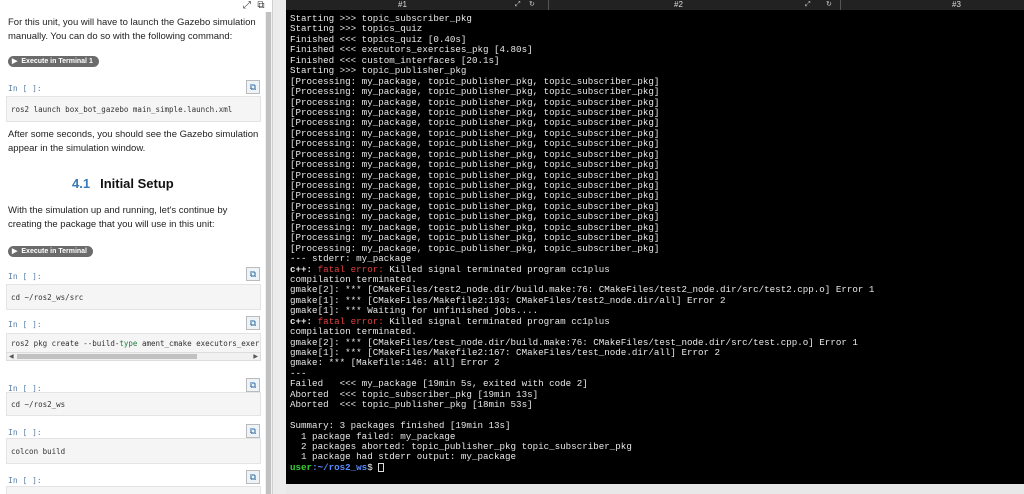 The width and height of the screenshot is (1024, 494). I want to click on section-heading: 4.1 Initial Setup, so click(123, 183).